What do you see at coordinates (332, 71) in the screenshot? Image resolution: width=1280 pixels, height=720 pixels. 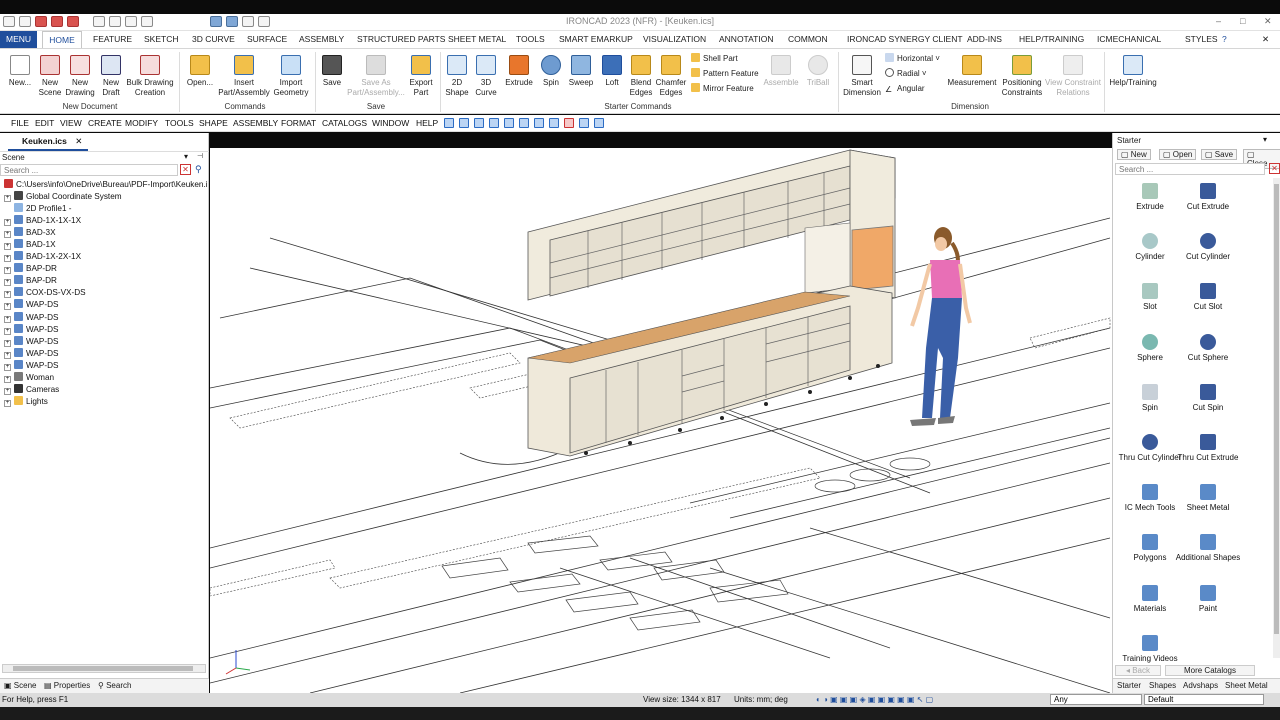 I see `save-button: Save` at bounding box center [332, 71].